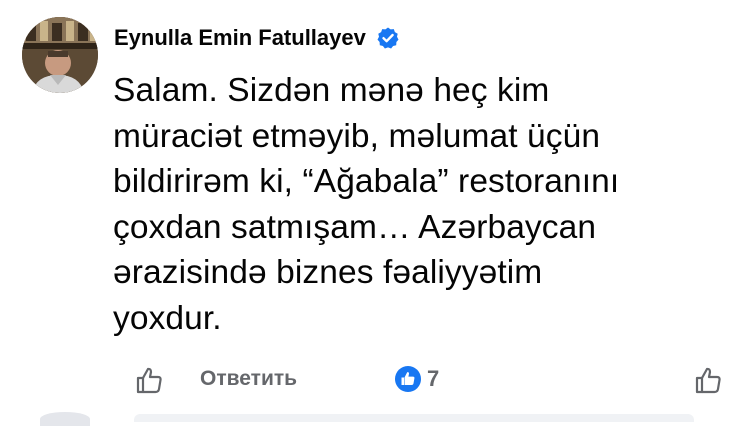 The image size is (738, 426). I want to click on reply-button: Ответить, so click(248, 379).